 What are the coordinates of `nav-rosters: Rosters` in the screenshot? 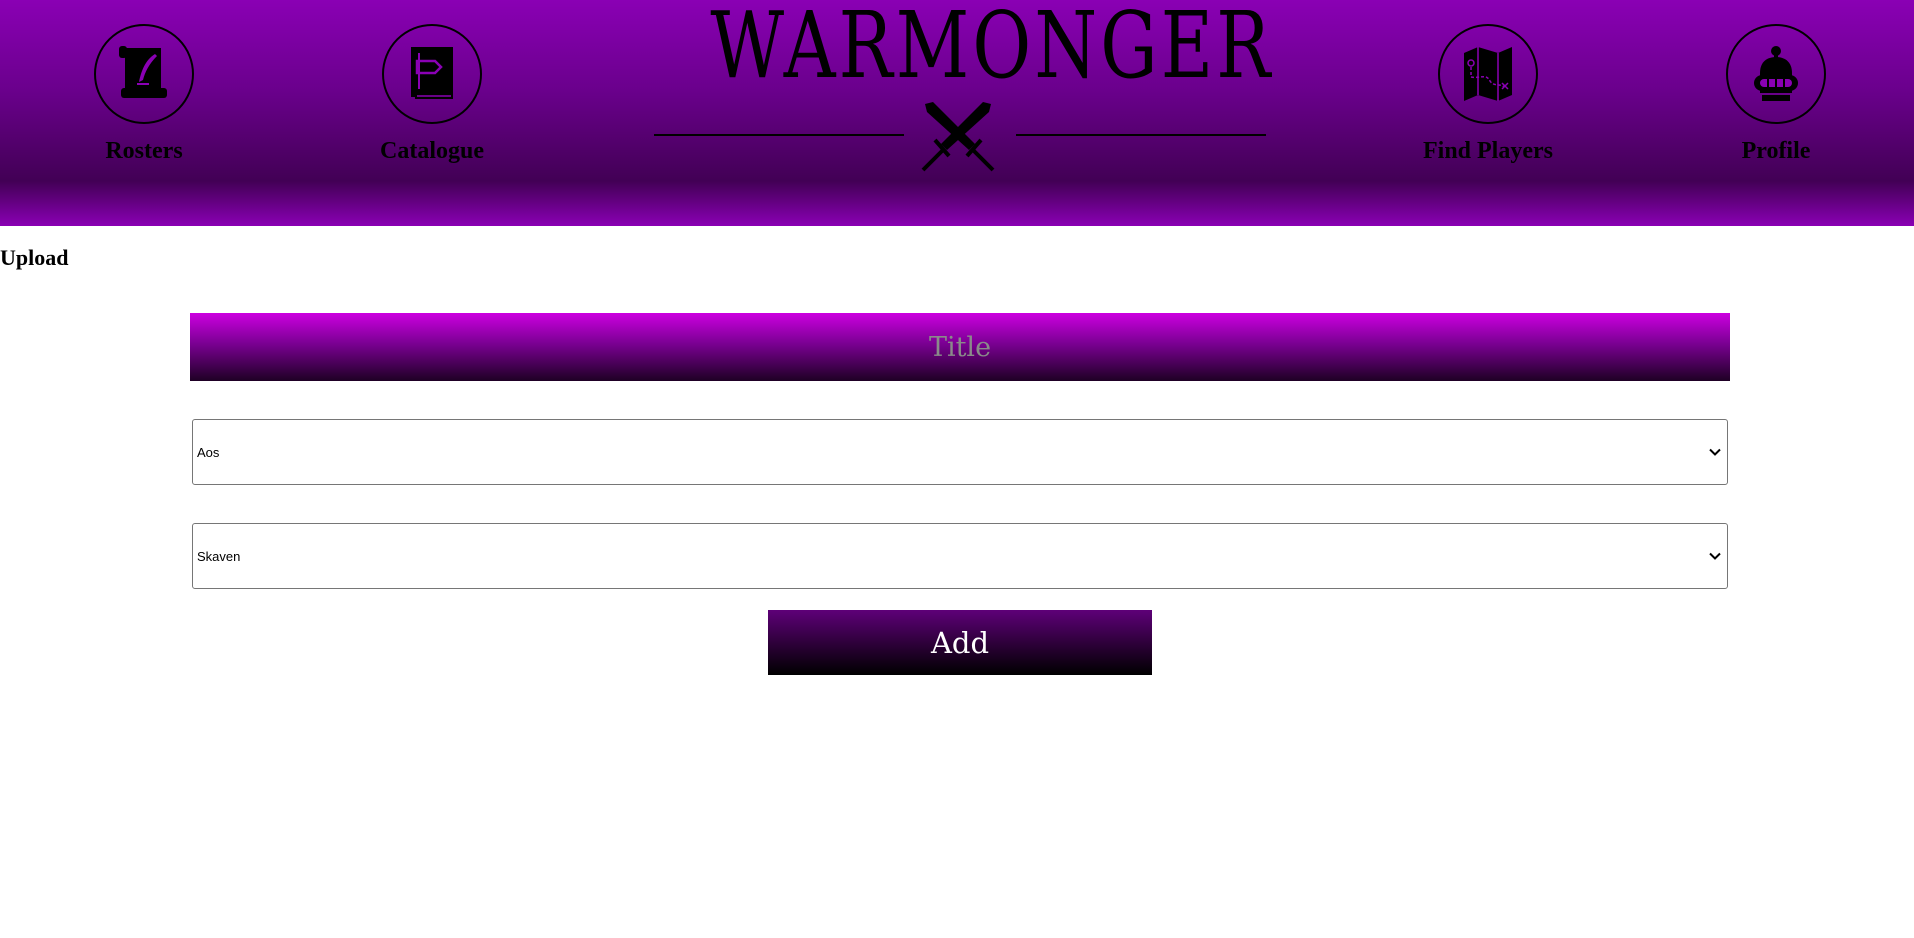 It's located at (144, 94).